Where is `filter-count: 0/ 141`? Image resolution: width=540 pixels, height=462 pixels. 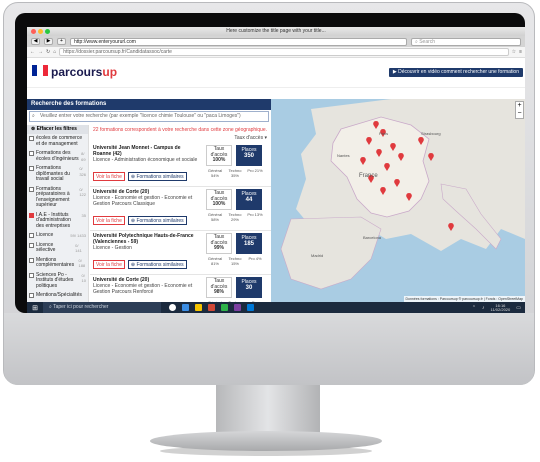 filter-count: 0/ 141 is located at coordinates (78, 248).